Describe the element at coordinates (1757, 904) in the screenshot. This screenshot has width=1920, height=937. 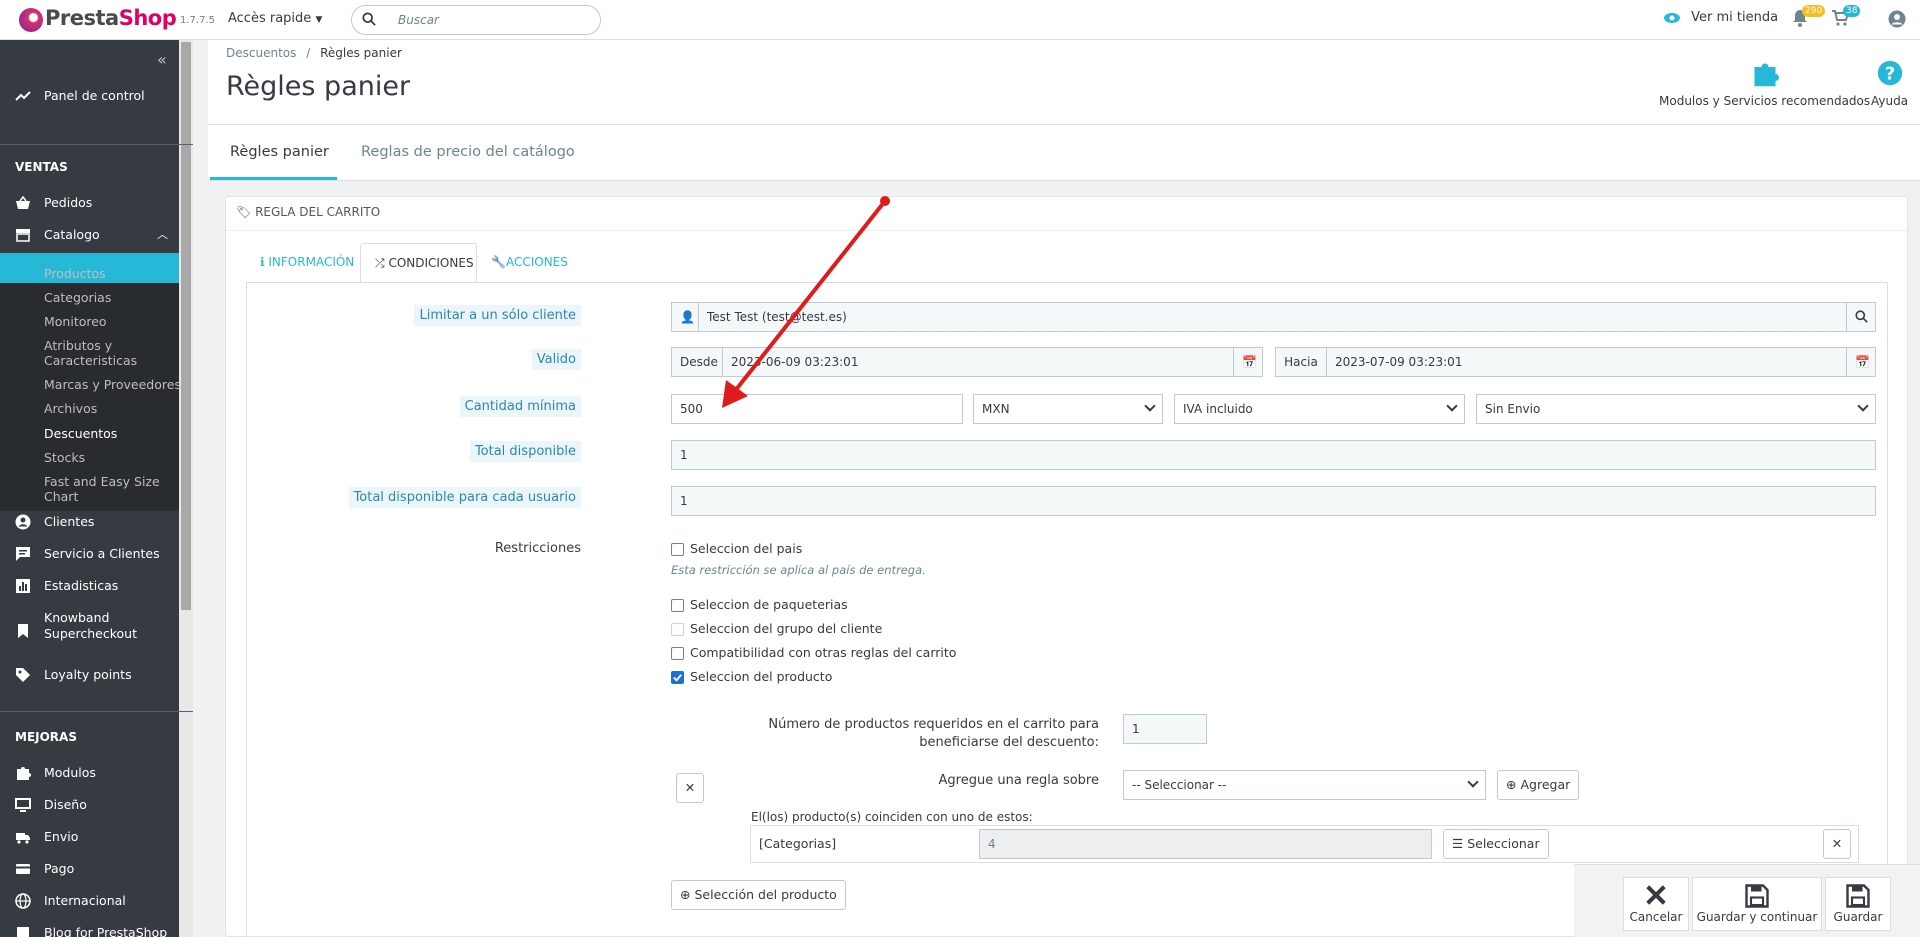
I see `save-and-continue-button: Guardar y continuar` at that location.